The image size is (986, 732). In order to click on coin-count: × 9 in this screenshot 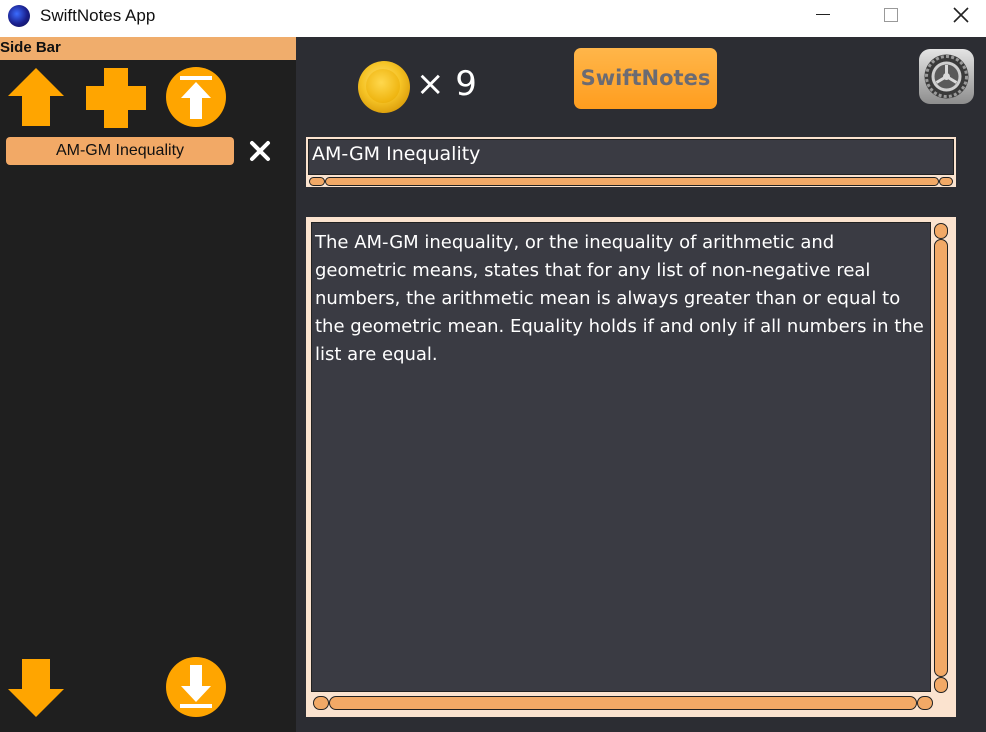, I will do `click(446, 84)`.